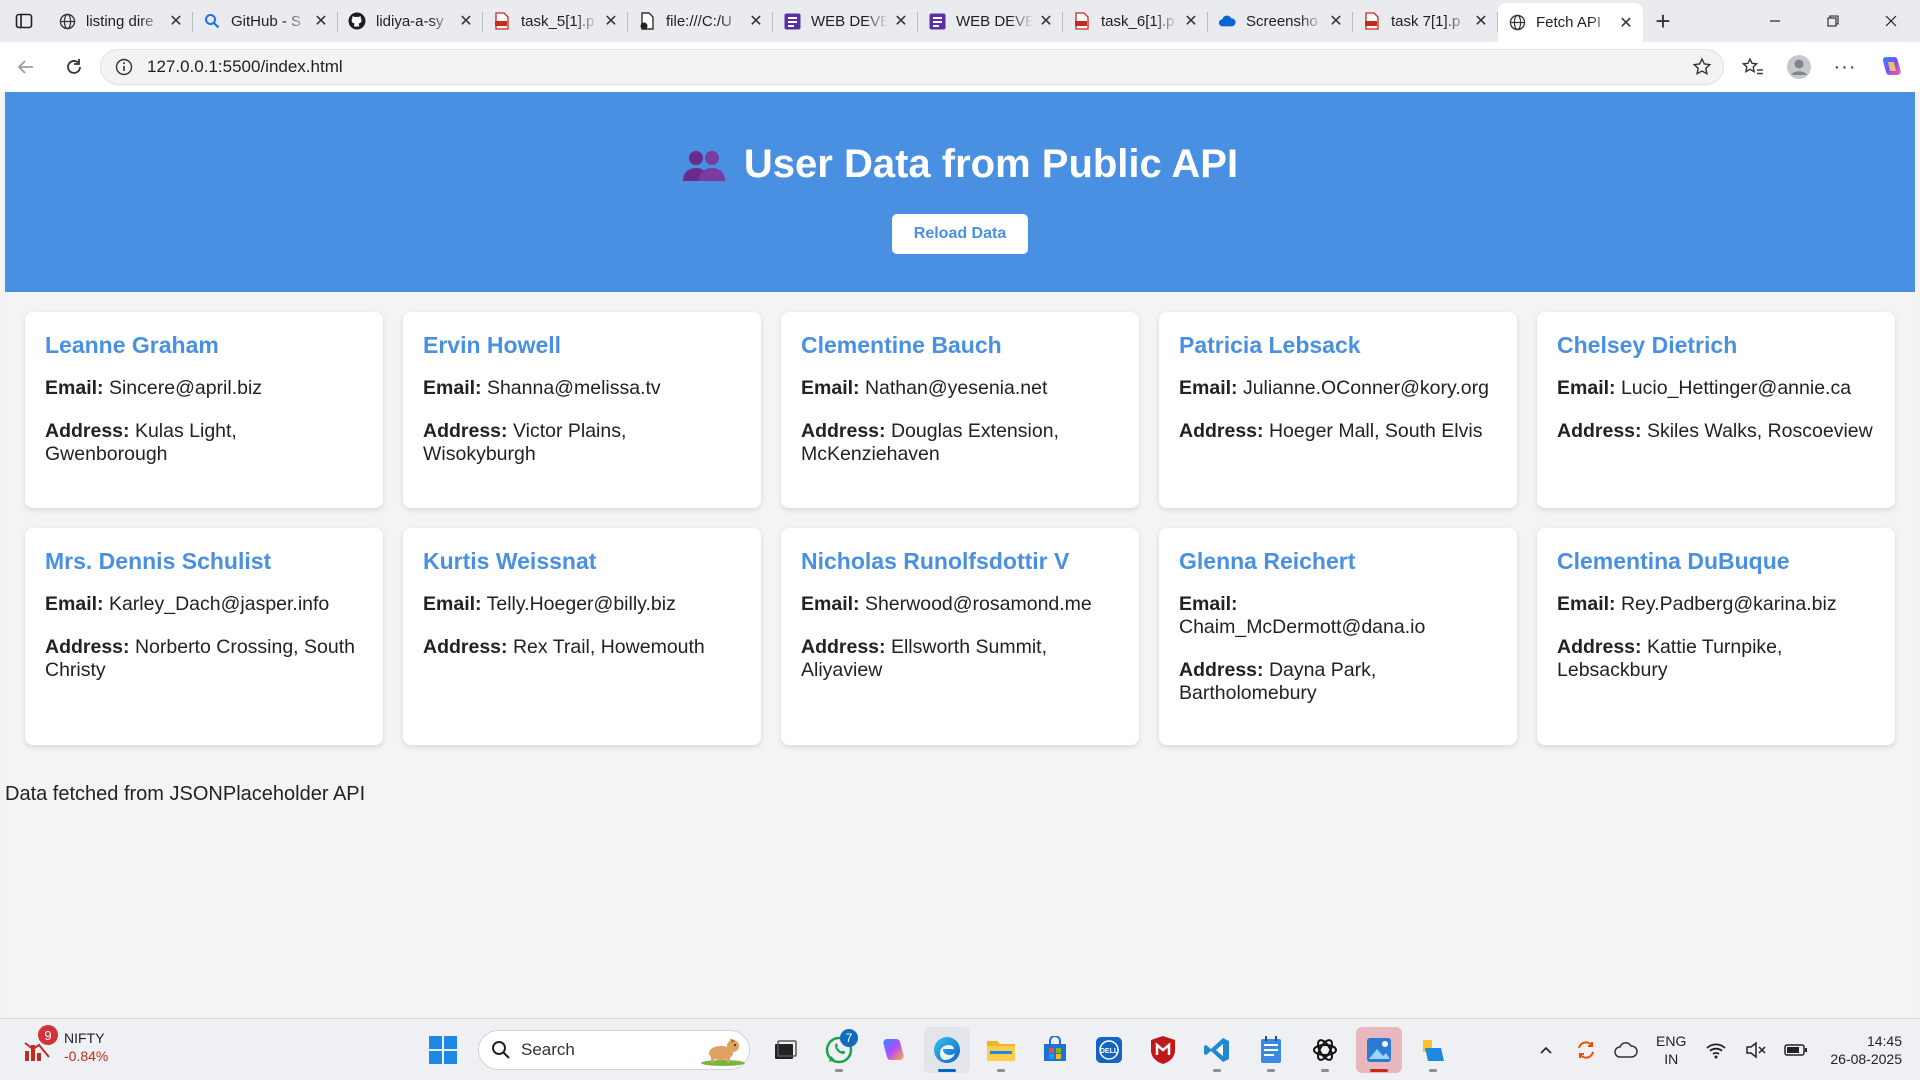  I want to click on tab-github-repo: lidiya-a-sy ✕, so click(410, 21).